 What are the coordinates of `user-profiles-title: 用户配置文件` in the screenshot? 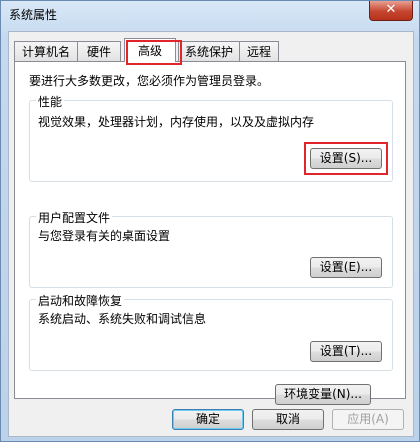 It's located at (74, 217).